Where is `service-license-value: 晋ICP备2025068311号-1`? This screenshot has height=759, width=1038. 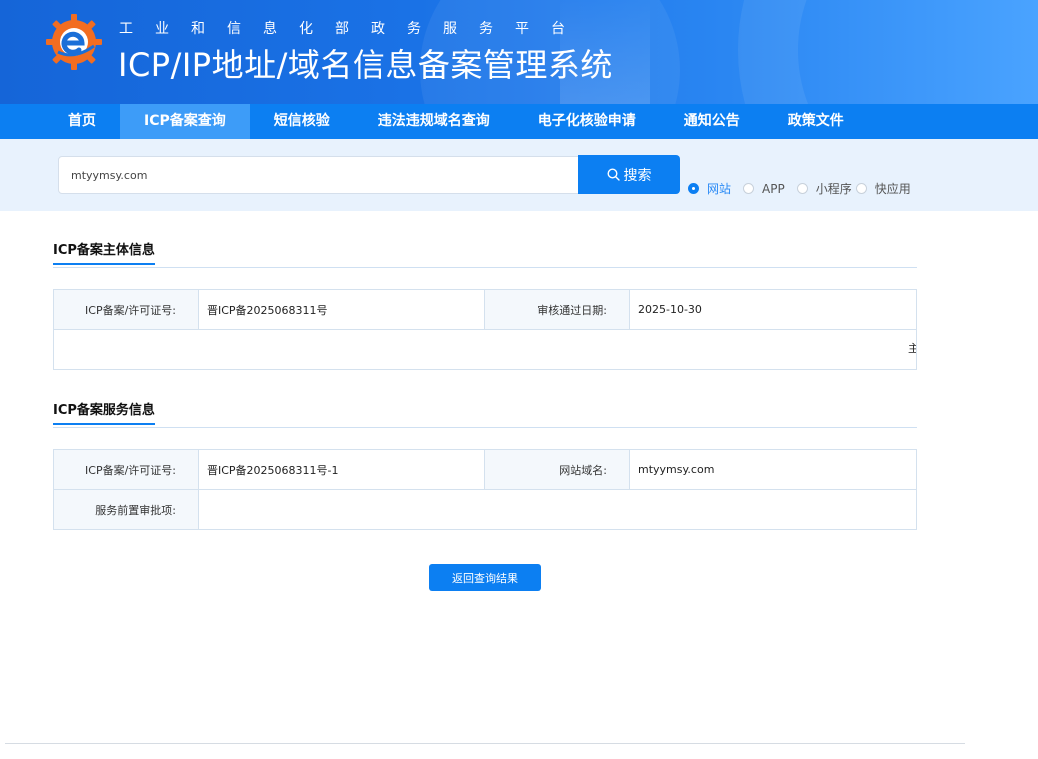
service-license-value: 晋ICP备2025068311号-1 is located at coordinates (341, 469).